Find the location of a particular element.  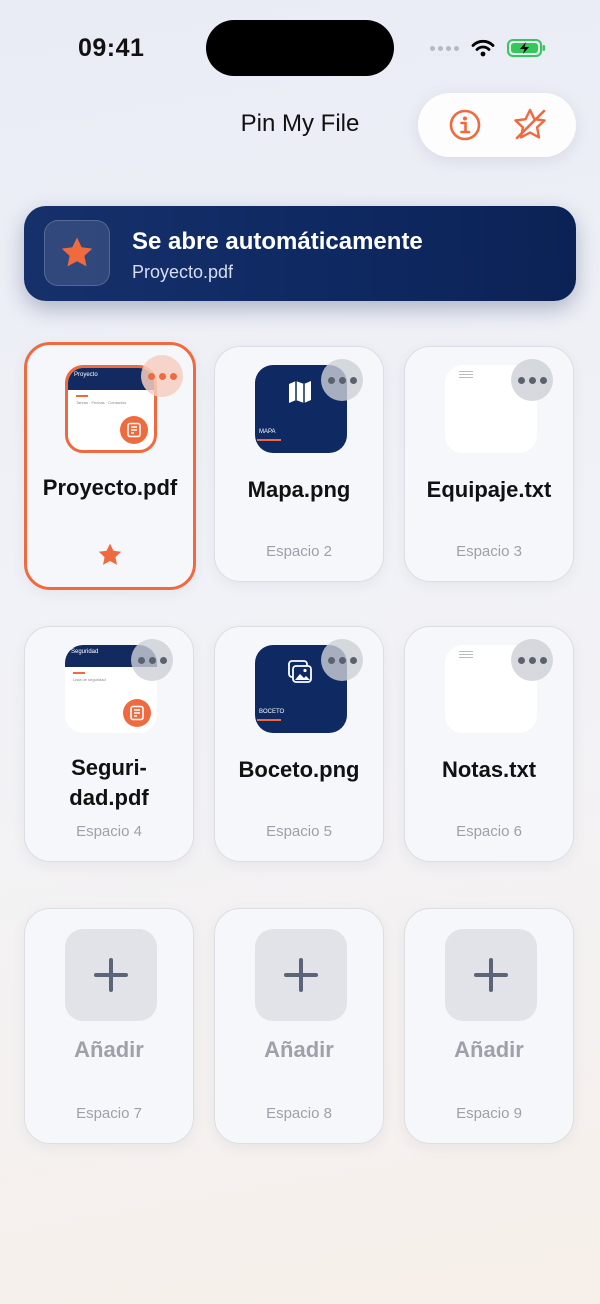

auto-open-banner: Se abre automáticamente Proyecto.pdf is located at coordinates (300, 253).